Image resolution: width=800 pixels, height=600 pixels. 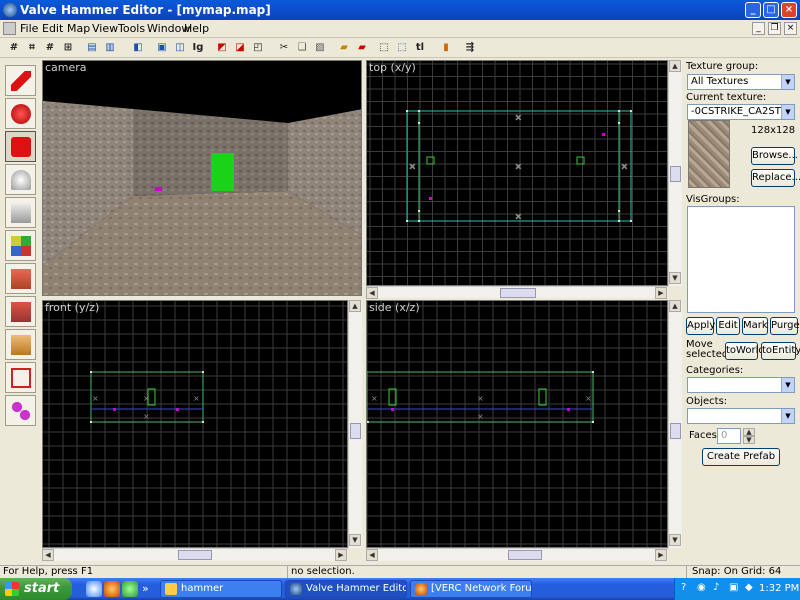 What do you see at coordinates (162, 48) in the screenshot?
I see `group-icon: ▣` at bounding box center [162, 48].